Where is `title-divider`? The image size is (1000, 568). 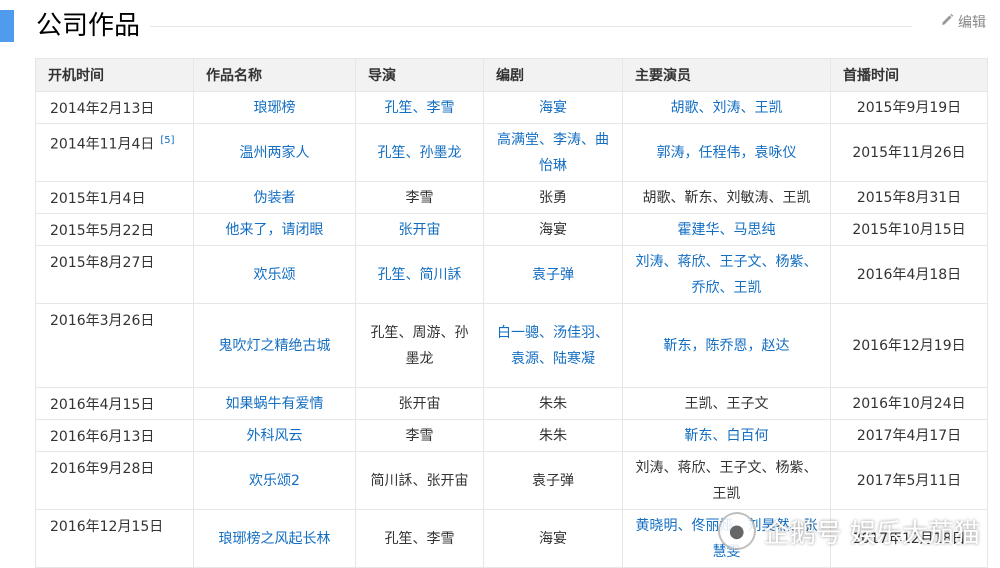 title-divider is located at coordinates (531, 26).